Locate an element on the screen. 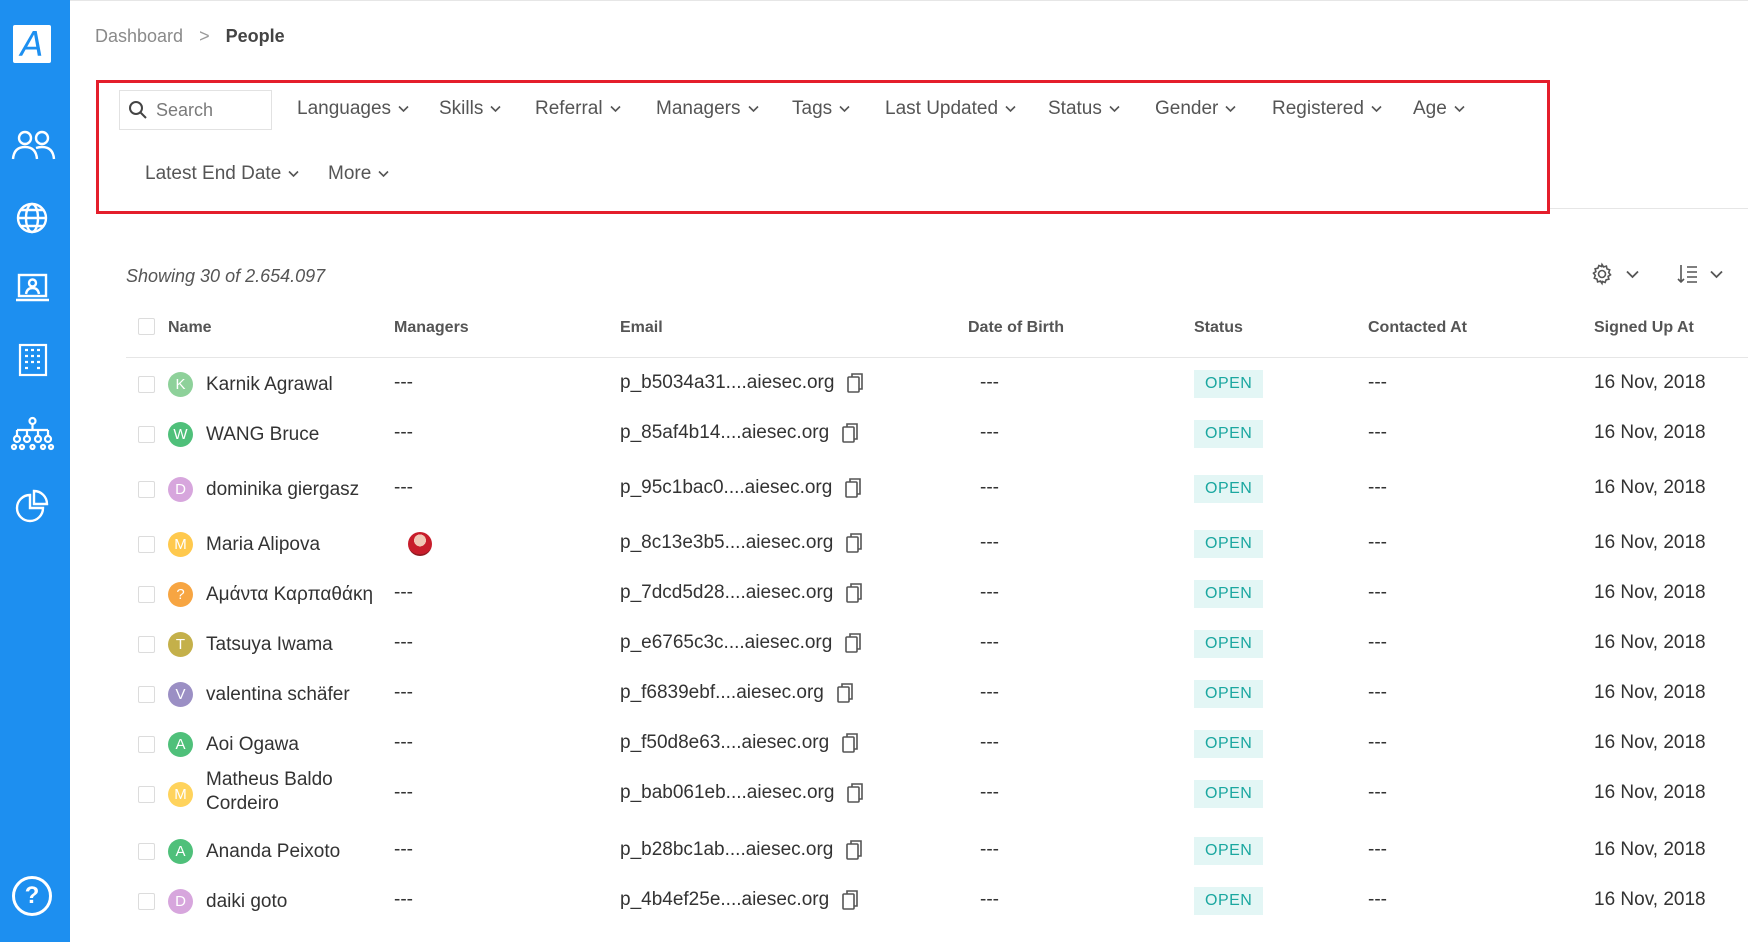 This screenshot has height=942, width=1748. column-header-name: Name is located at coordinates (190, 328).